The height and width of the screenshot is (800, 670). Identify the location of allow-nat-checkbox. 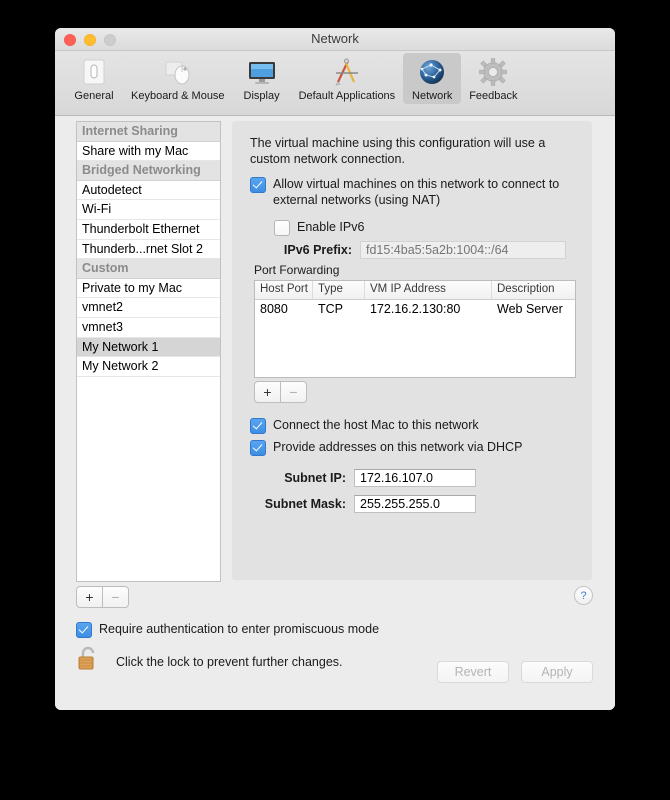
(258, 185).